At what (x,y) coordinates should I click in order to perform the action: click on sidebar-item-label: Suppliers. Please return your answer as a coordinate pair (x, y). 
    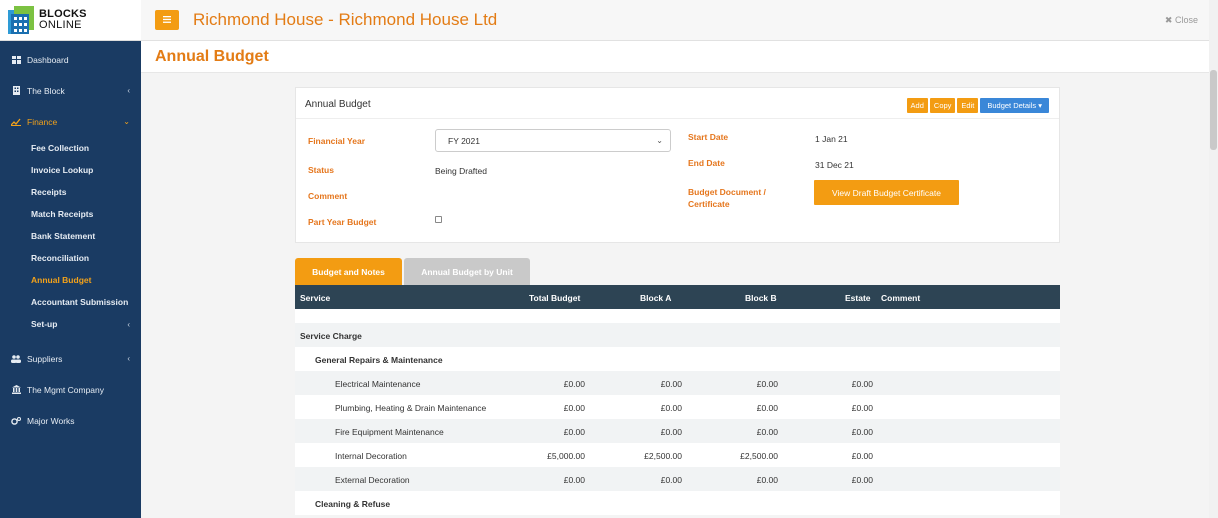
    Looking at the image, I should click on (45, 358).